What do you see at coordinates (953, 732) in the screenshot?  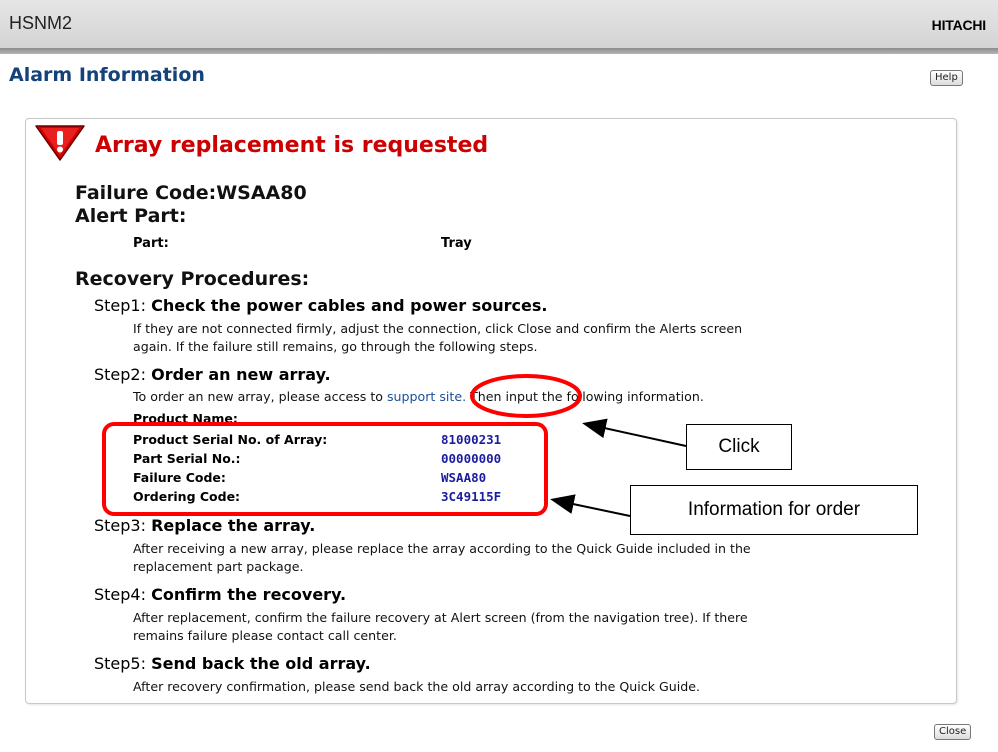 I see `close-button: Close` at bounding box center [953, 732].